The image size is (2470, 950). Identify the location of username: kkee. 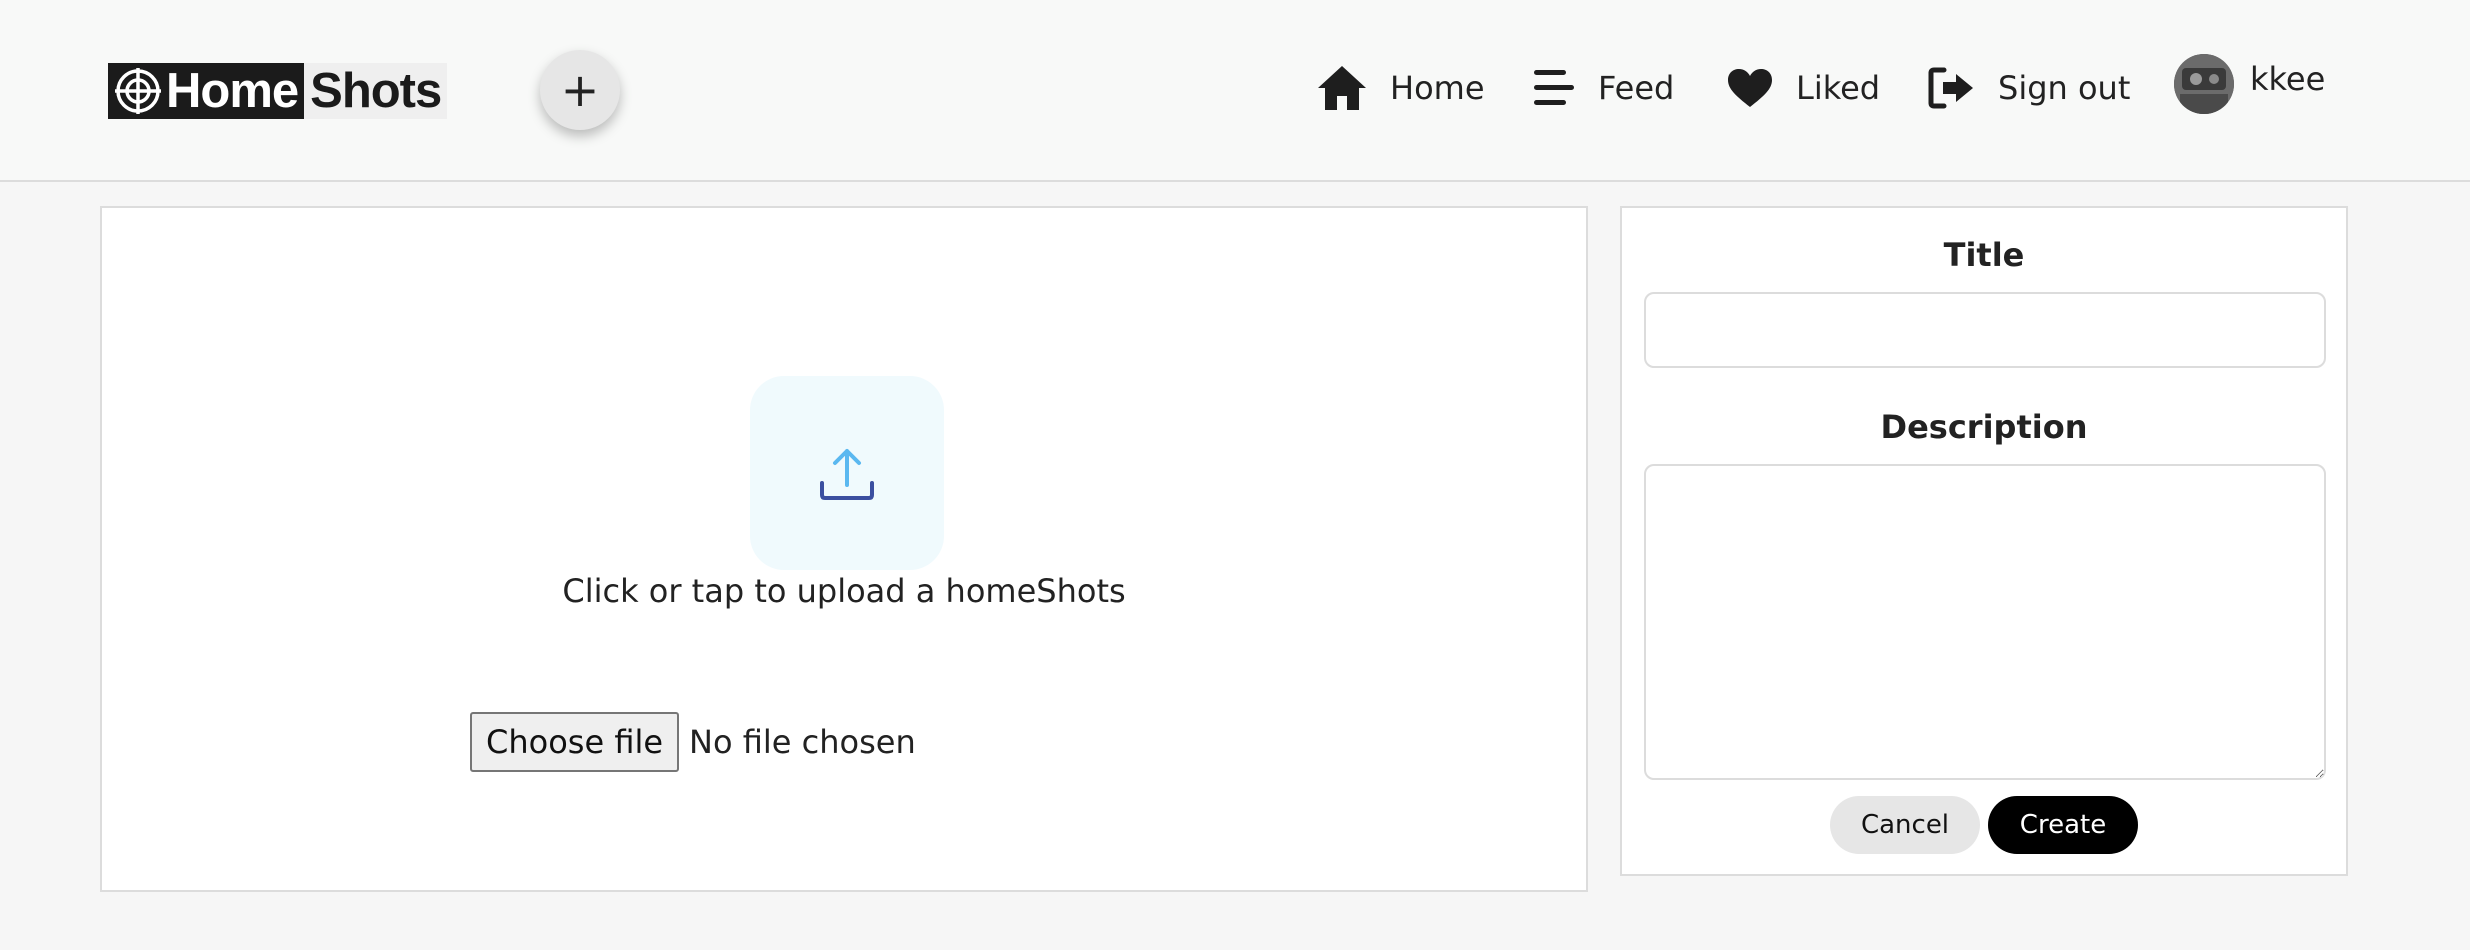
(2287, 79).